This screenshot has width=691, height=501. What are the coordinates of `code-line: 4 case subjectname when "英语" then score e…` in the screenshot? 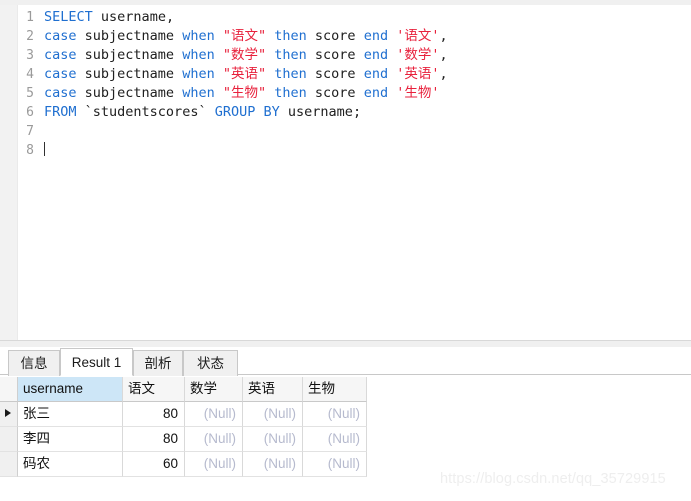 It's located at (345, 74).